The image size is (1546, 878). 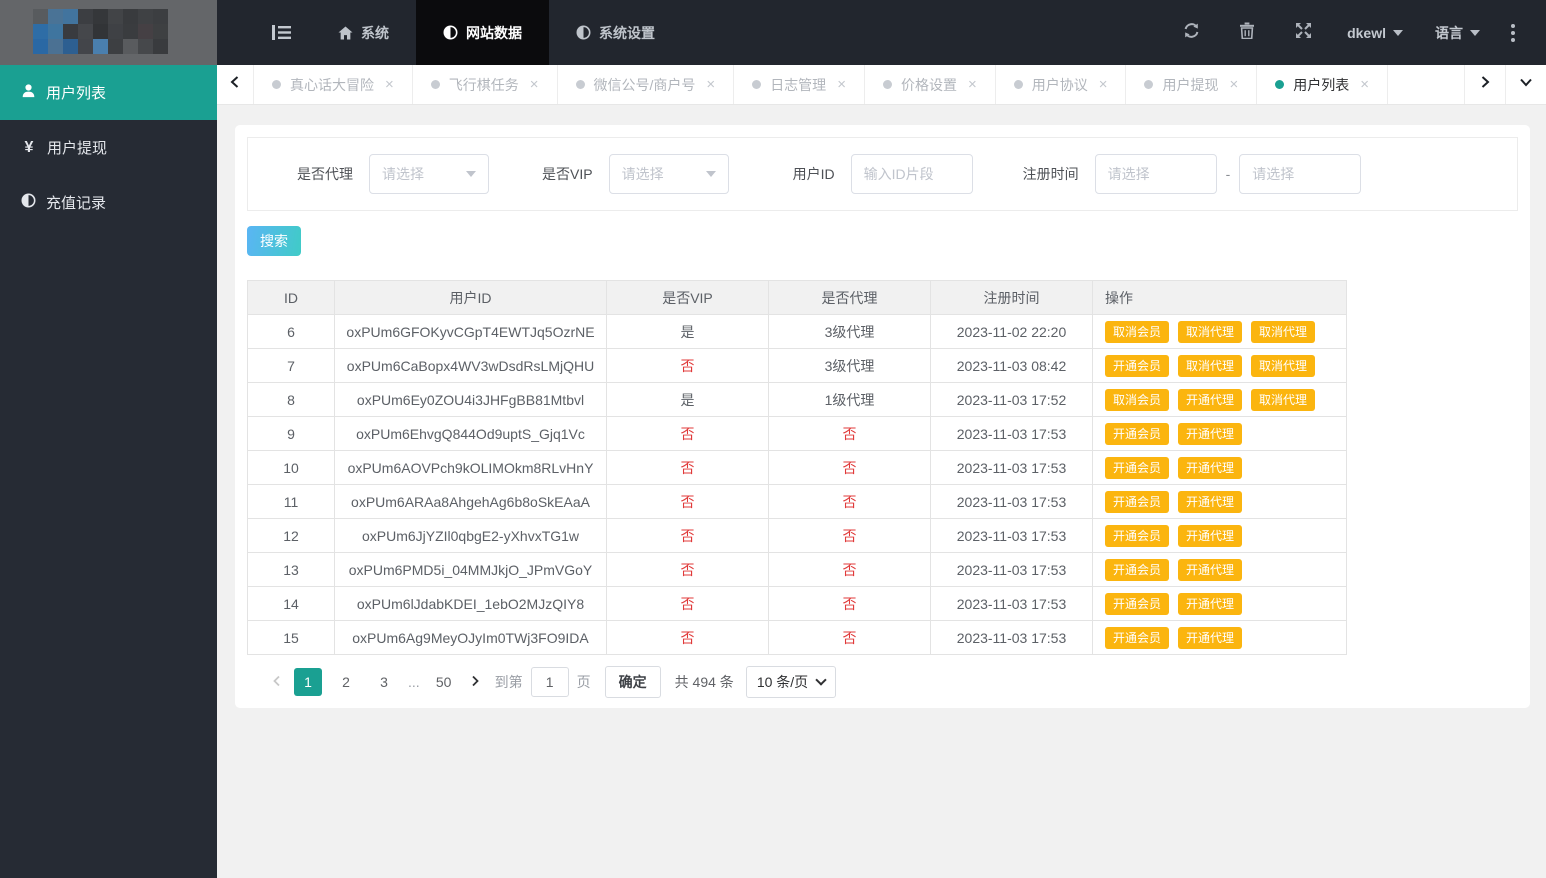 What do you see at coordinates (799, 84) in the screenshot?
I see `tab-log-management: 日志管理 ×` at bounding box center [799, 84].